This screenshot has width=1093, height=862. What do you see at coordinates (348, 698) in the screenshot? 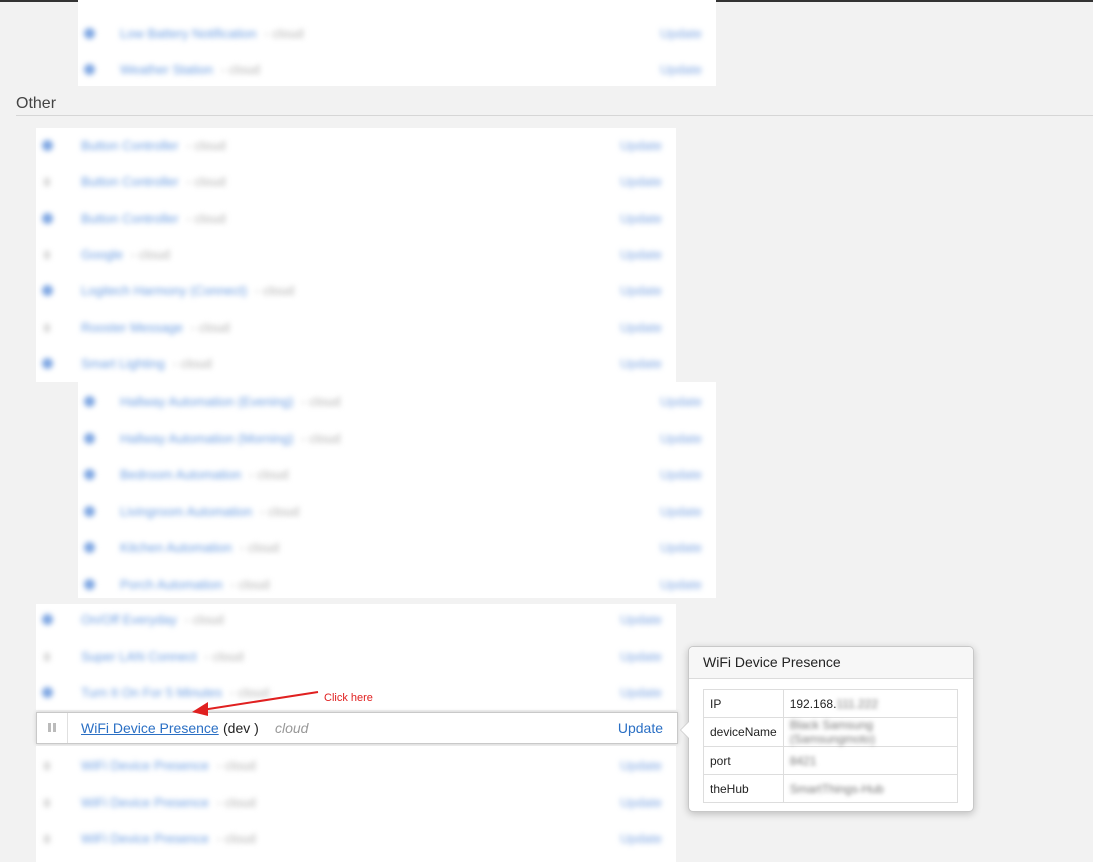
I see `annotation-label: Click here` at bounding box center [348, 698].